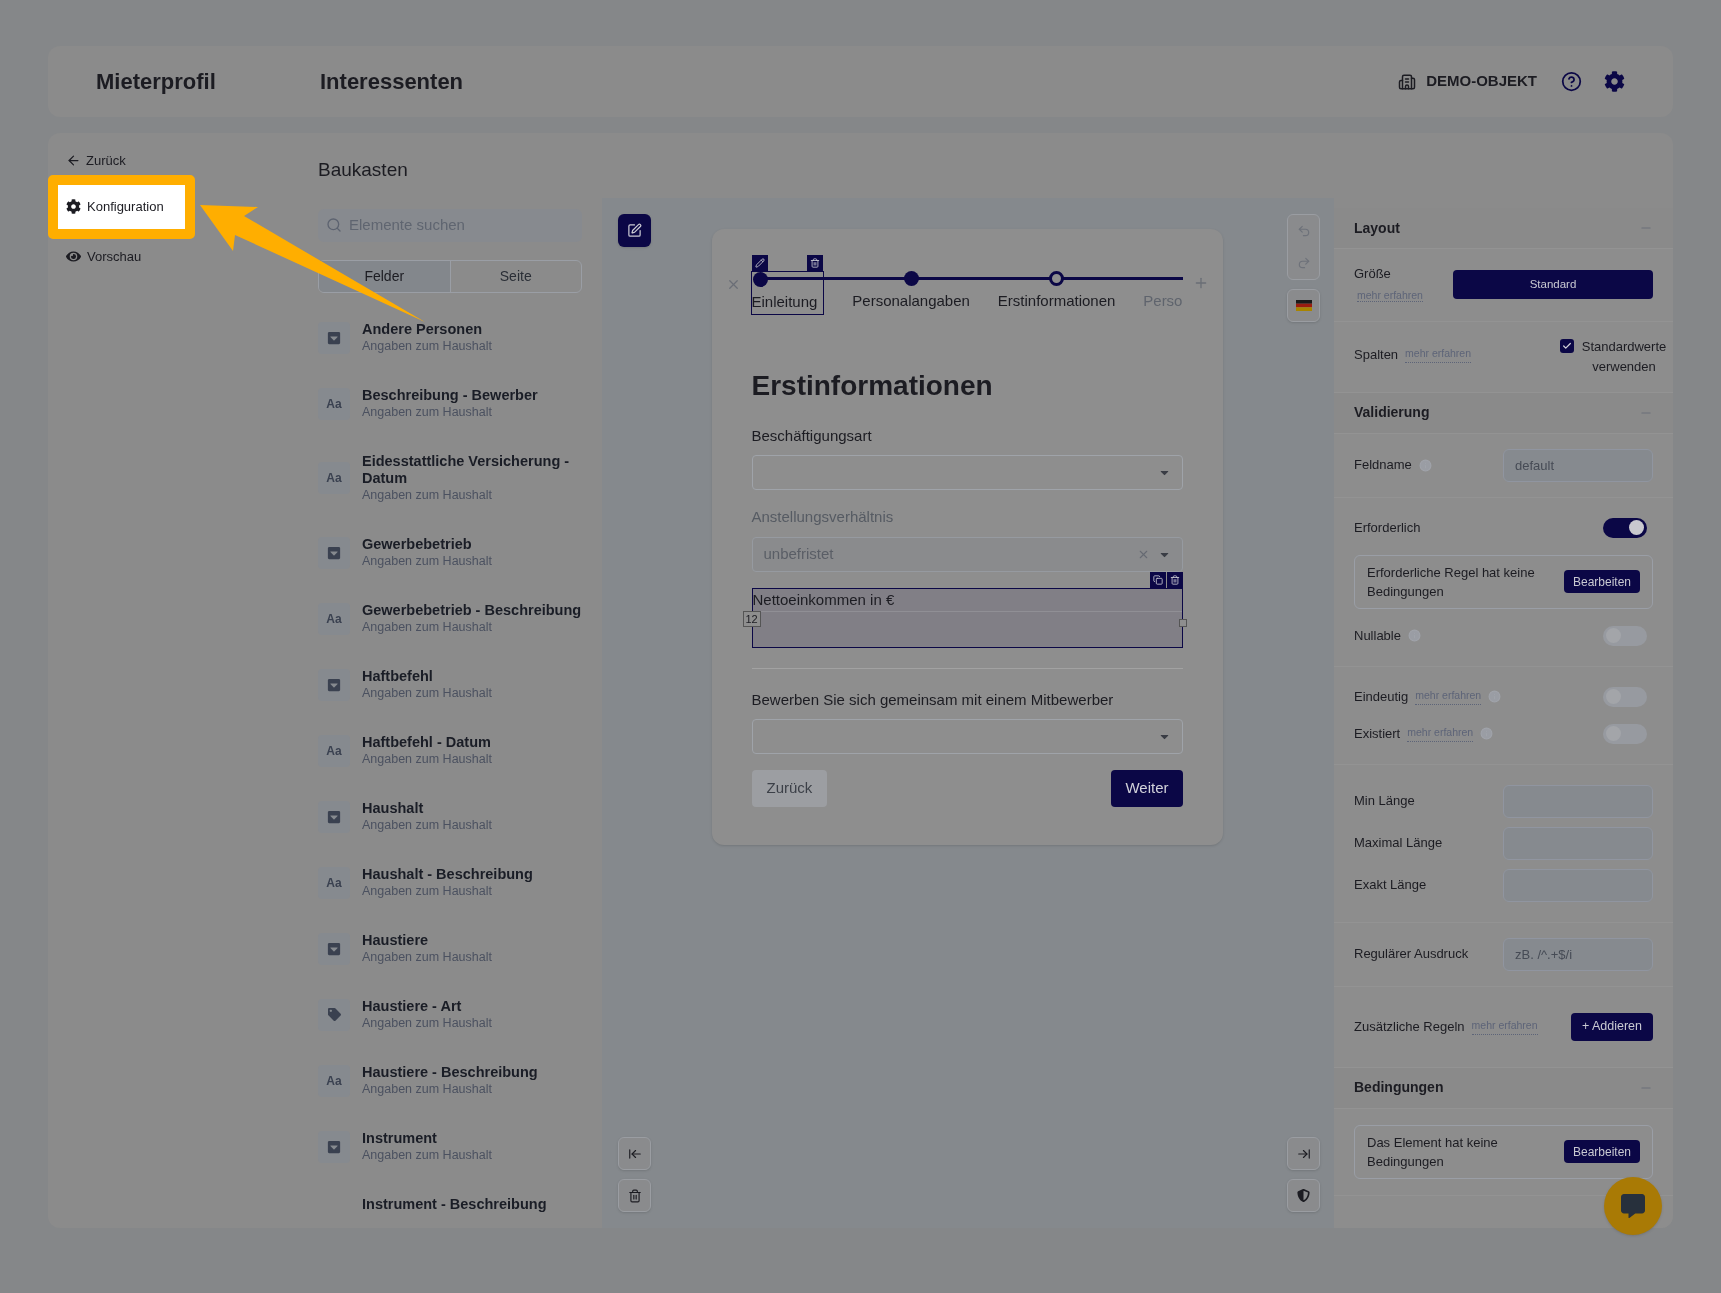 The width and height of the screenshot is (1721, 1293). Describe the element at coordinates (417, 544) in the screenshot. I see `element-name: Gewerbebetrieb` at that location.